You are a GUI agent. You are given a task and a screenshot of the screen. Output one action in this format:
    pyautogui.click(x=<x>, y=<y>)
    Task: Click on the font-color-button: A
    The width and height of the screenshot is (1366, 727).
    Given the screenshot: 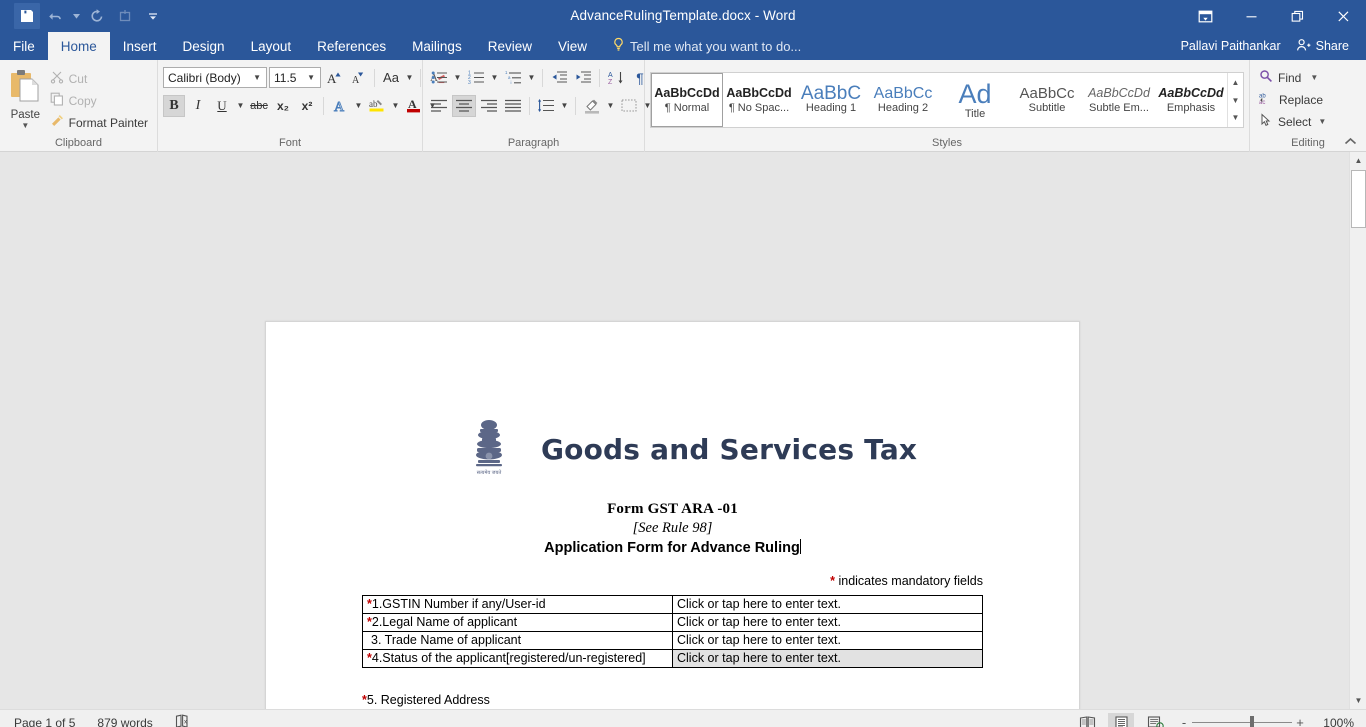 What is the action you would take?
    pyautogui.click(x=414, y=106)
    